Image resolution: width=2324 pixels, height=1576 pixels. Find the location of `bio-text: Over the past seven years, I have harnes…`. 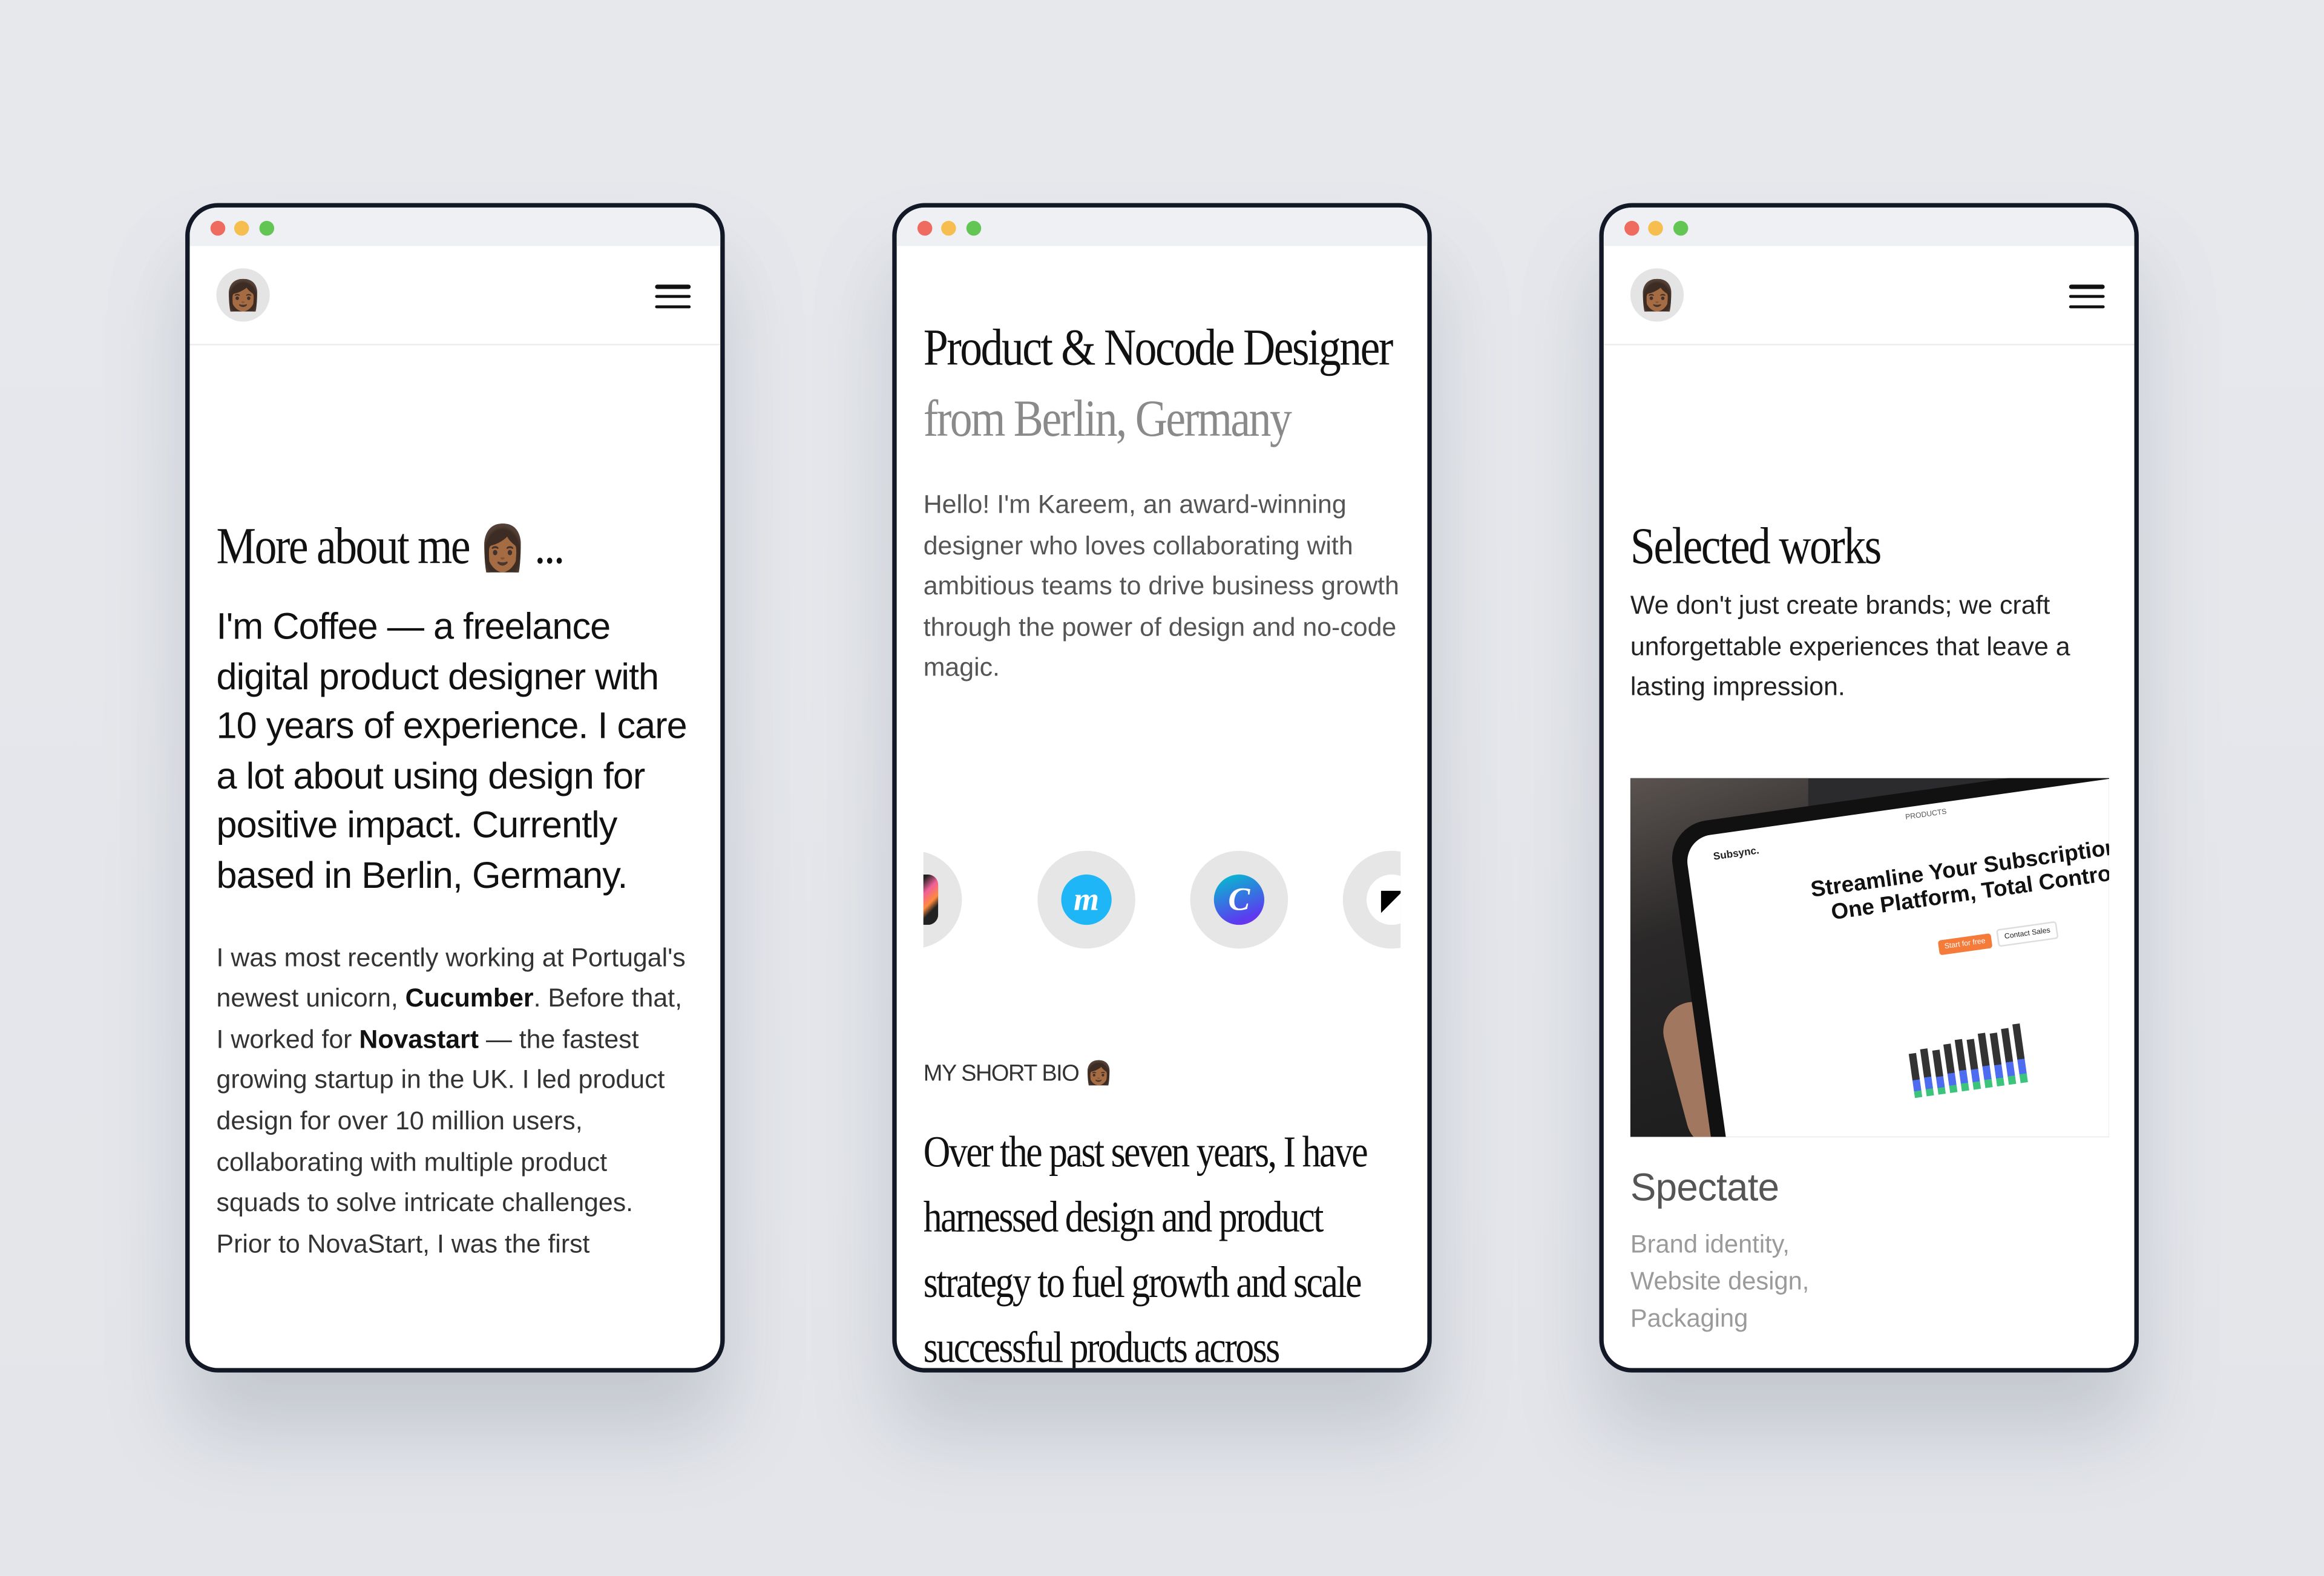

bio-text: Over the past seven years, I have harnes… is located at coordinates (1145, 1250).